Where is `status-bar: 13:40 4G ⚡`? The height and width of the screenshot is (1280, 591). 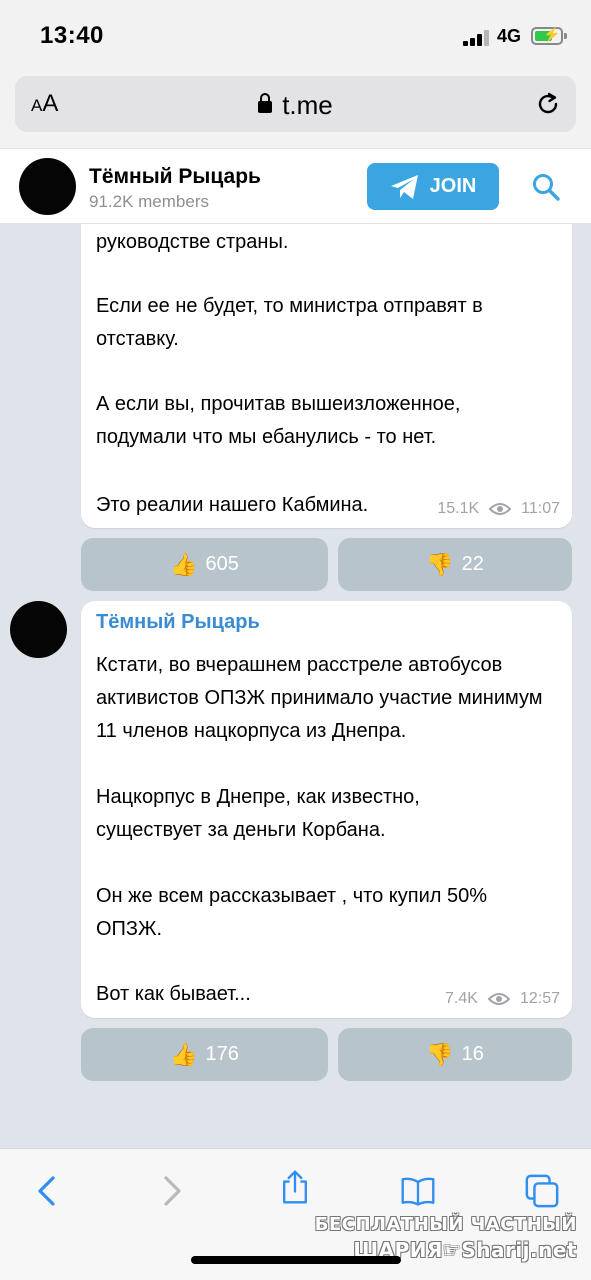 status-bar: 13:40 4G ⚡ is located at coordinates (295, 37).